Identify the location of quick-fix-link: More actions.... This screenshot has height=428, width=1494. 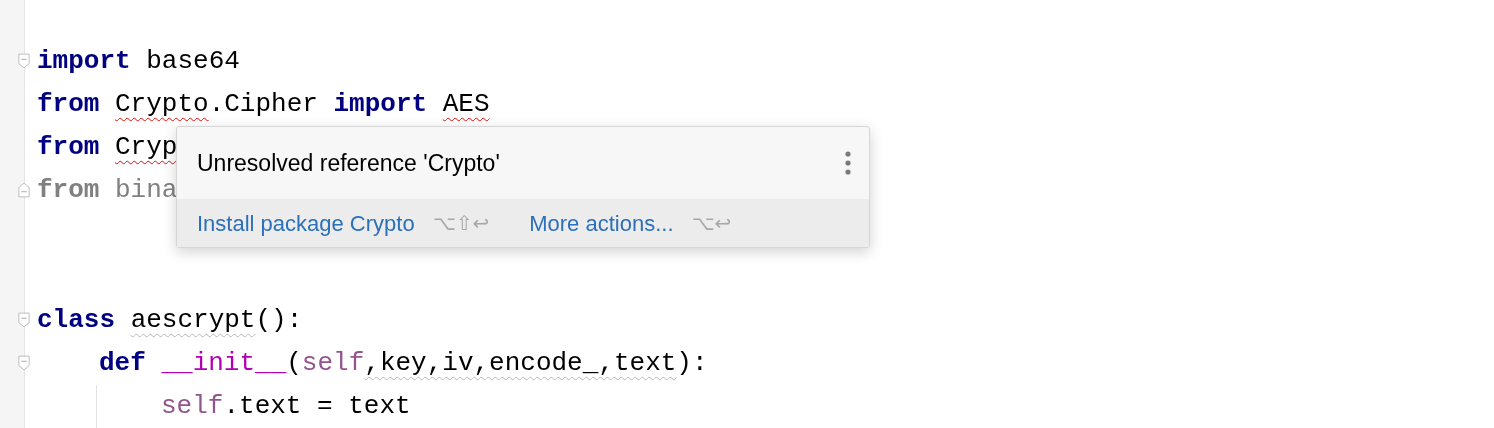
(601, 223).